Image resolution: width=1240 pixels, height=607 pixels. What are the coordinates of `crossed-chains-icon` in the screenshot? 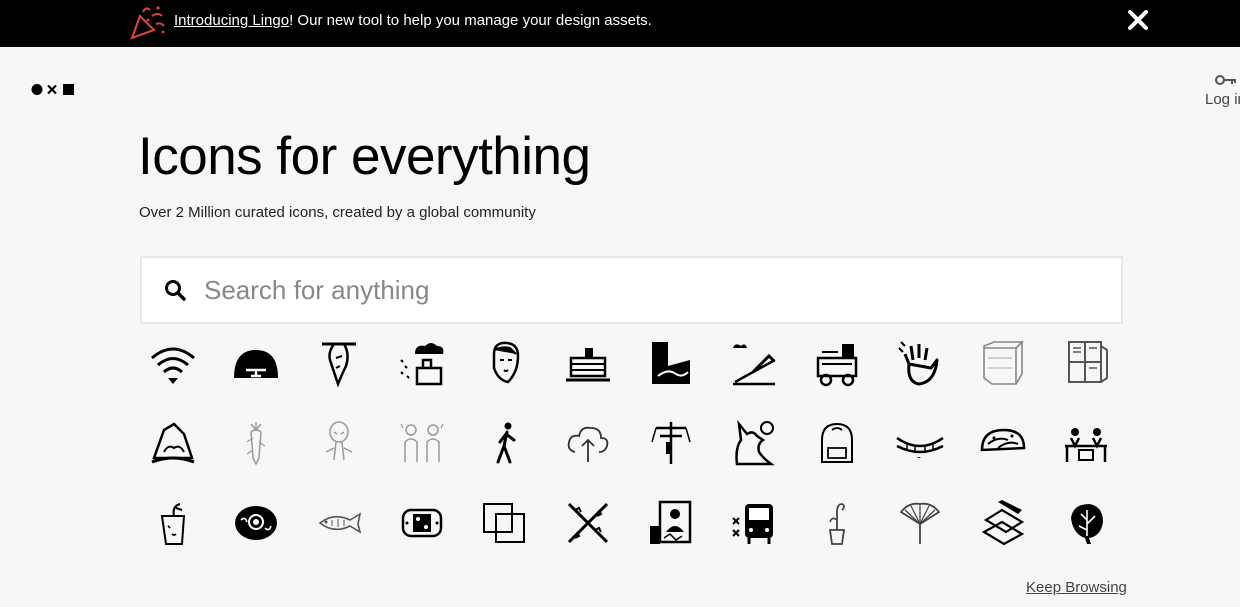 It's located at (588, 523).